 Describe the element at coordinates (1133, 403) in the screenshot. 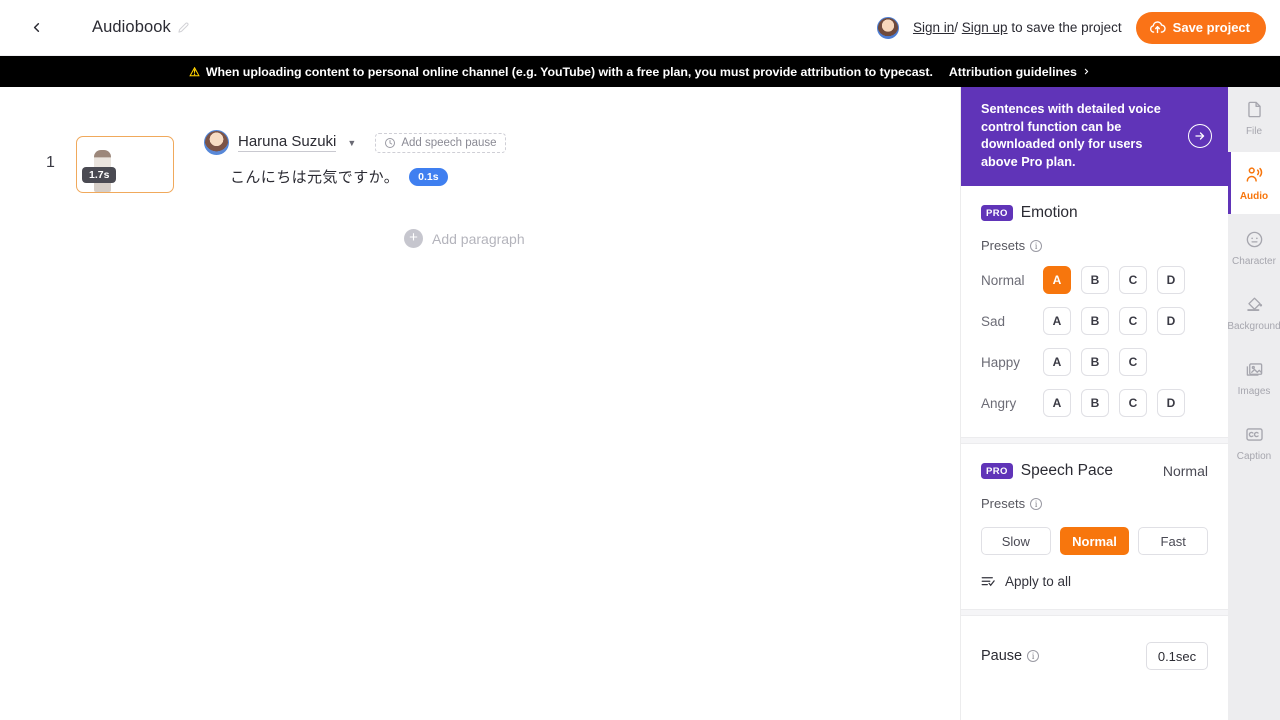

I see `emotion-option-angry-c: C` at that location.